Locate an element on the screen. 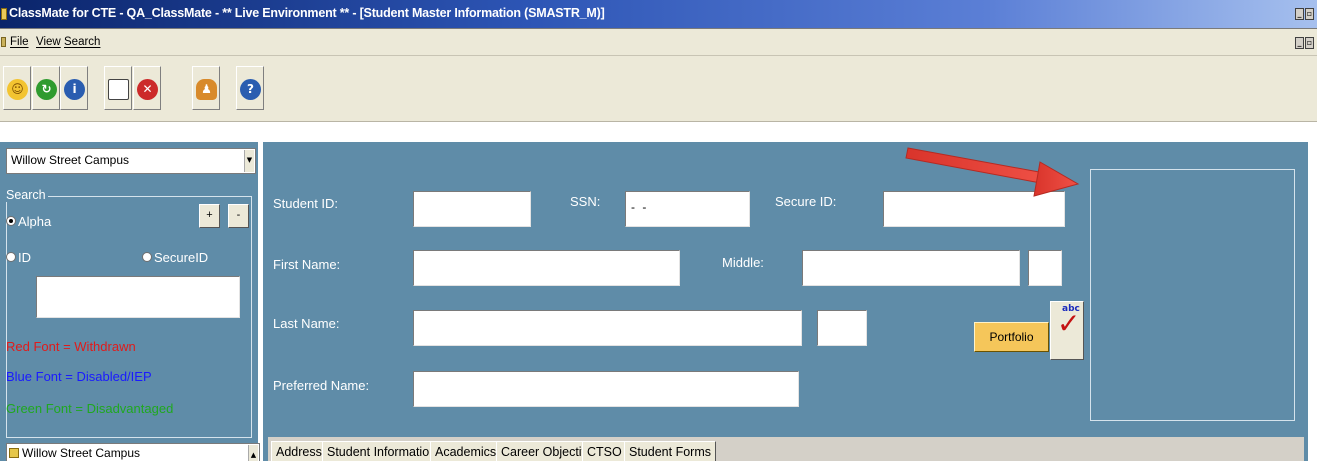 The image size is (1317, 461). campus-tree: Willow Street Campus ▲ is located at coordinates (133, 452).